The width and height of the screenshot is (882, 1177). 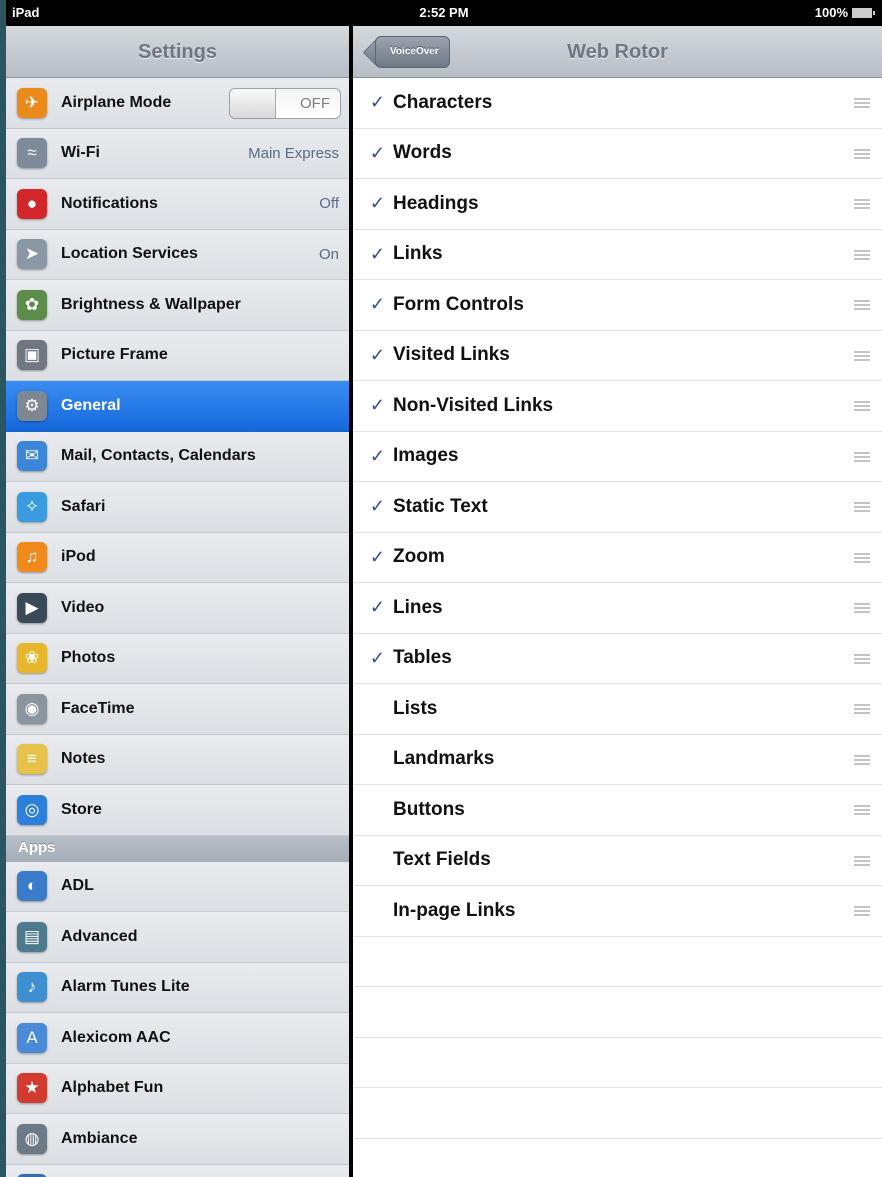 I want to click on settings-item-general: ⚙ General, so click(x=177, y=406).